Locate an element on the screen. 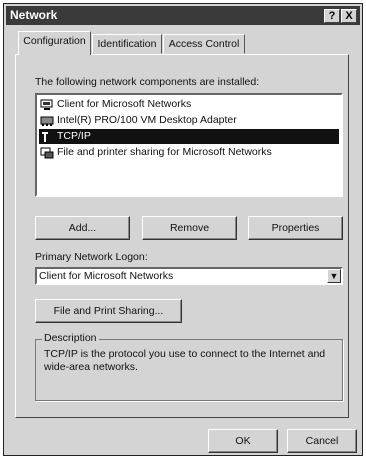 The image size is (366, 459). list-item-label: TCP/IP is located at coordinates (74, 136).